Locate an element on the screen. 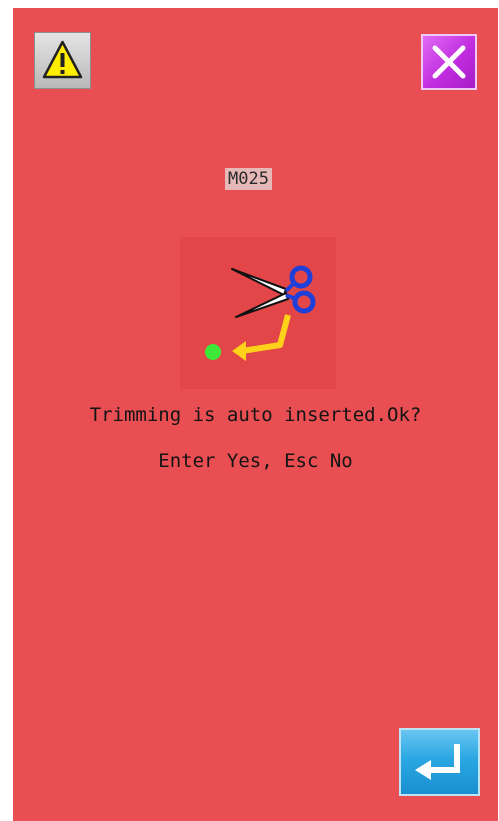  message-code: M025 is located at coordinates (248, 179).